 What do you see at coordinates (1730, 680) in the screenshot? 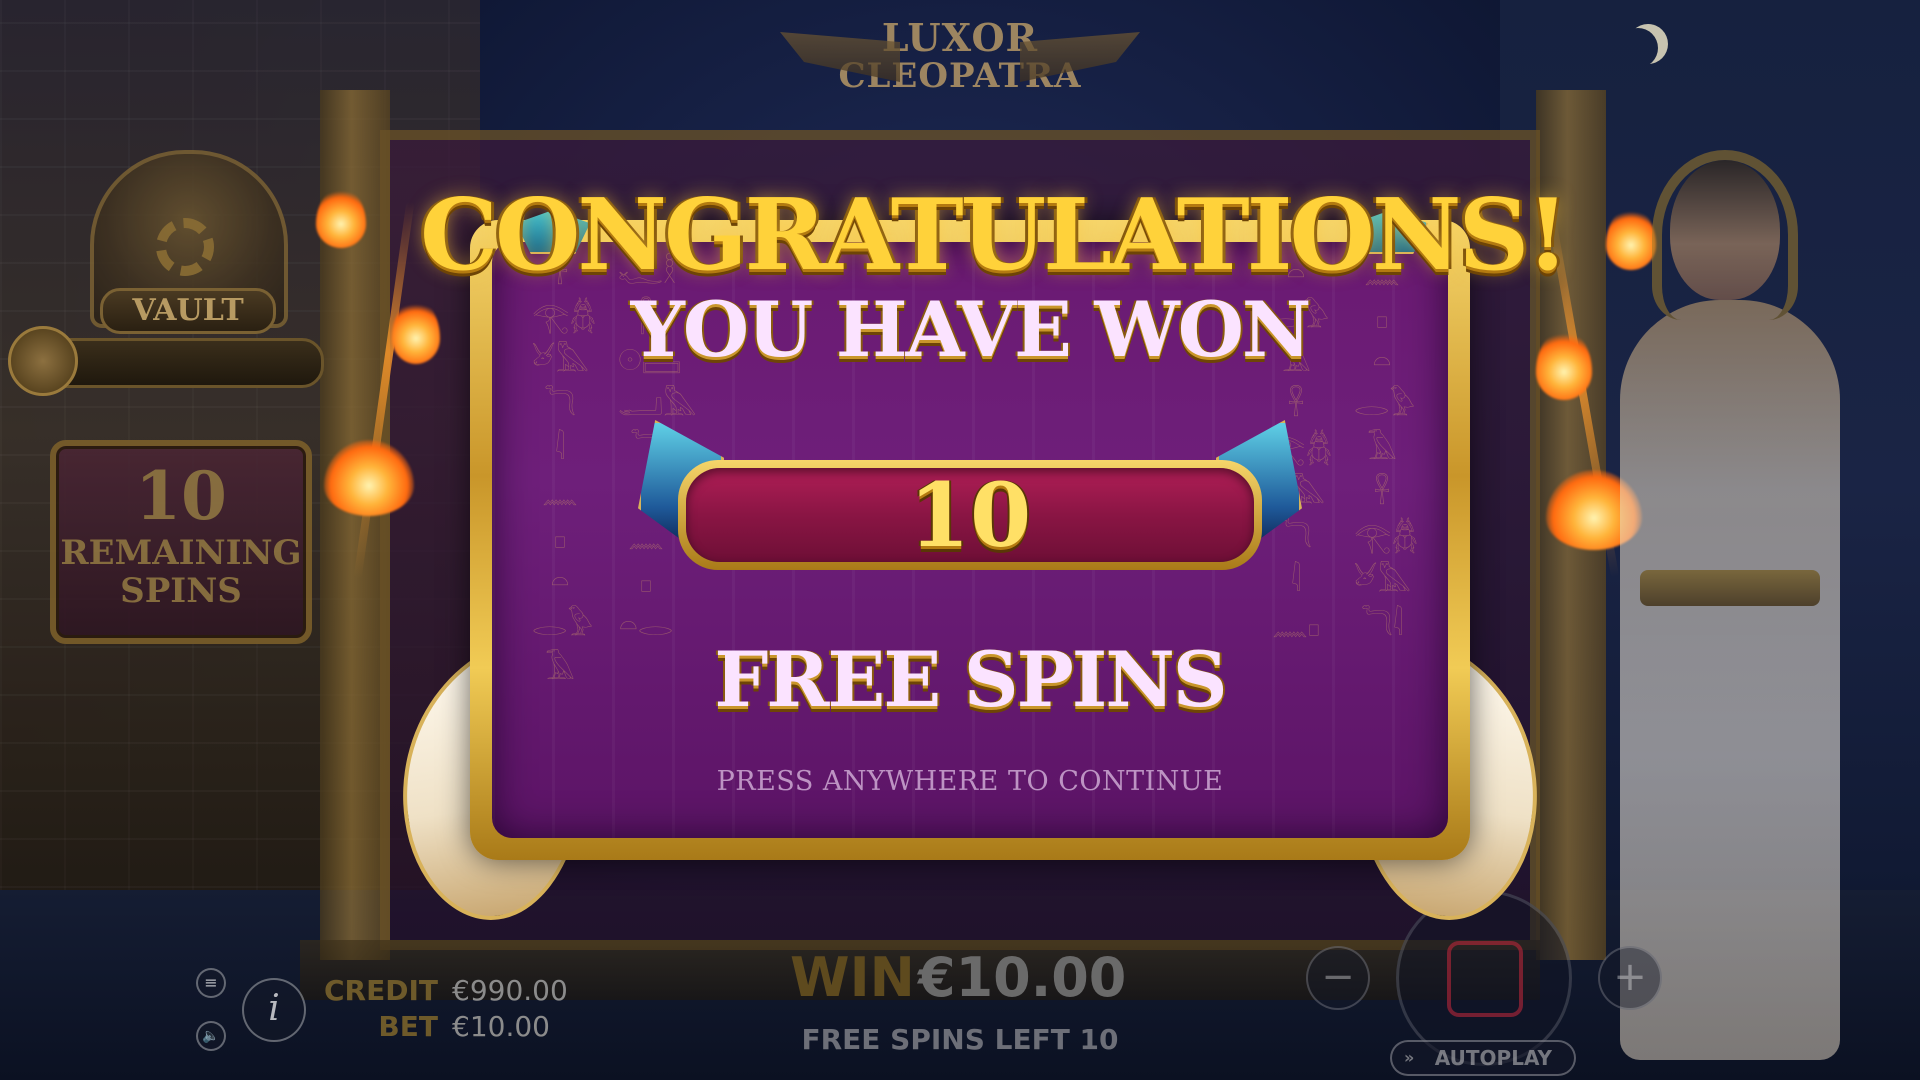
I see `cleopatra-dress` at bounding box center [1730, 680].